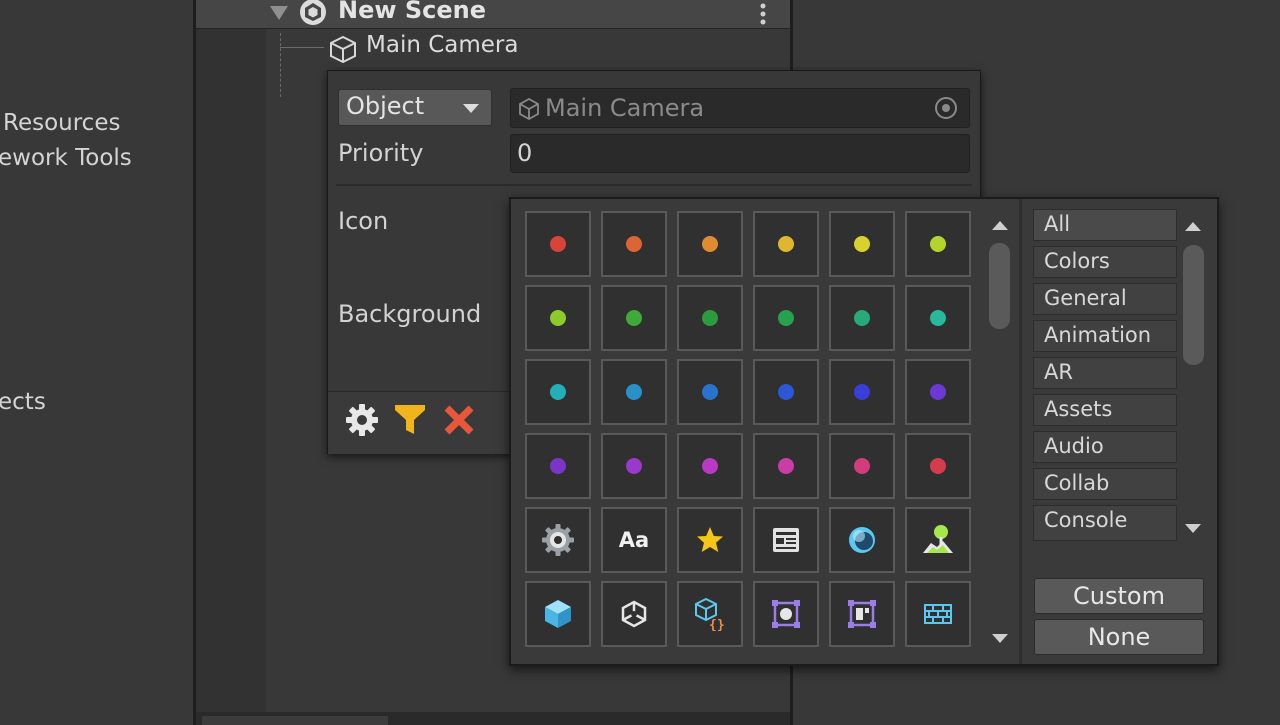 This screenshot has height=725, width=1280. I want to click on layout-panel-icon, so click(862, 614).